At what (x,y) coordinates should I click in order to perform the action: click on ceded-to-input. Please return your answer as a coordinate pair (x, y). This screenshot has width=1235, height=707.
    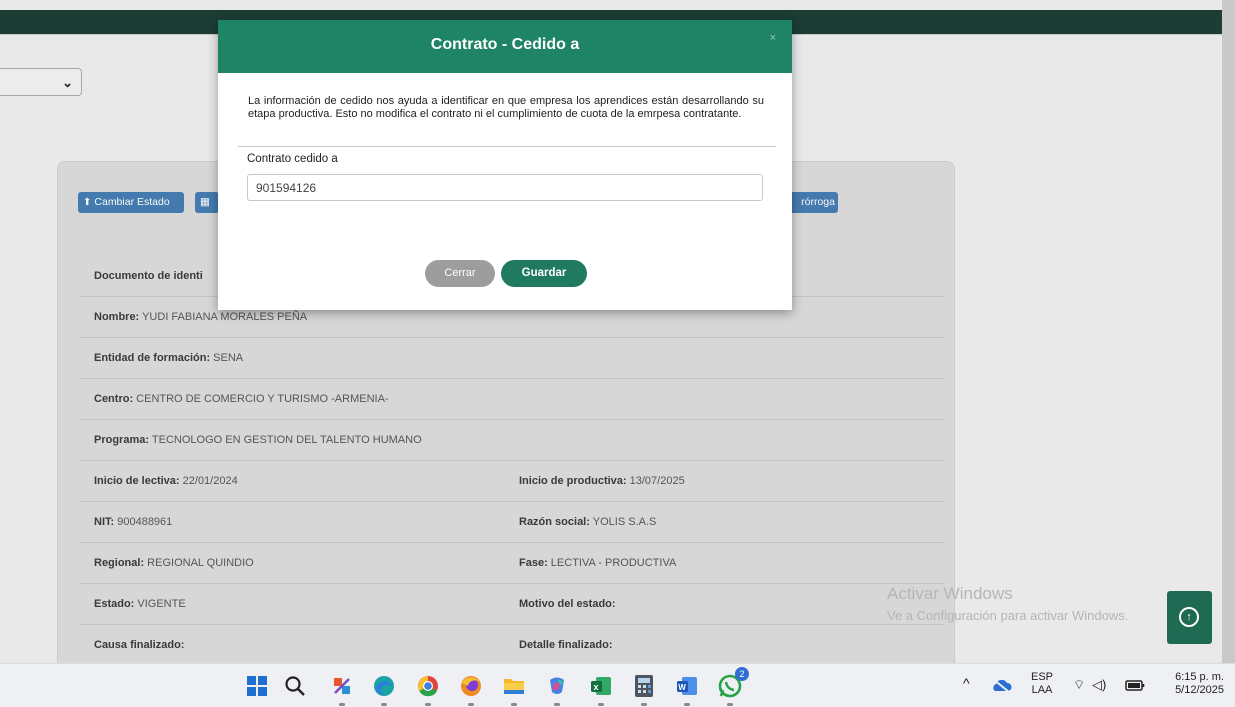
    Looking at the image, I should click on (505, 187).